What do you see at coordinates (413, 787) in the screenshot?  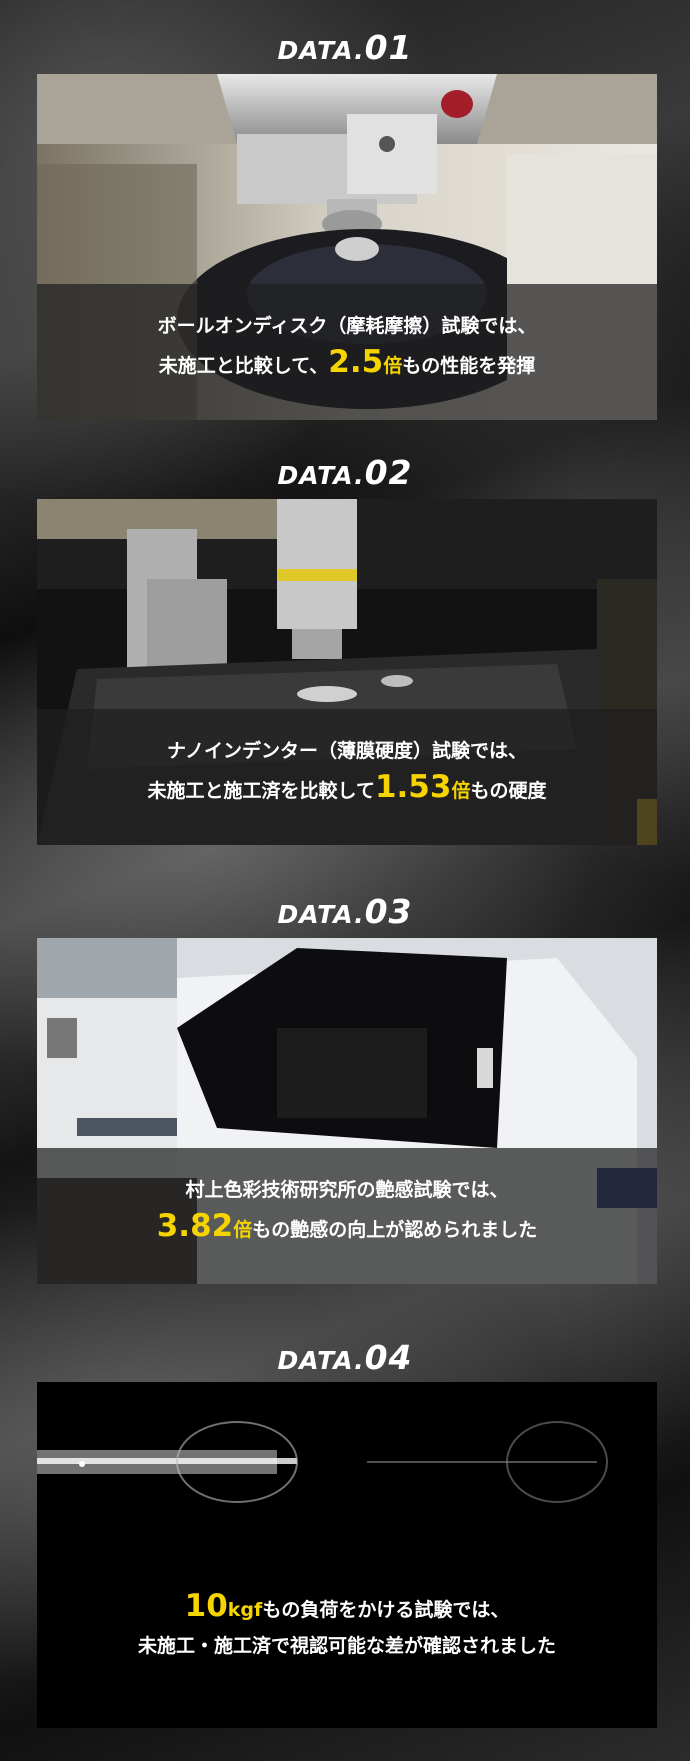 I see `highlight-number: 1.53` at bounding box center [413, 787].